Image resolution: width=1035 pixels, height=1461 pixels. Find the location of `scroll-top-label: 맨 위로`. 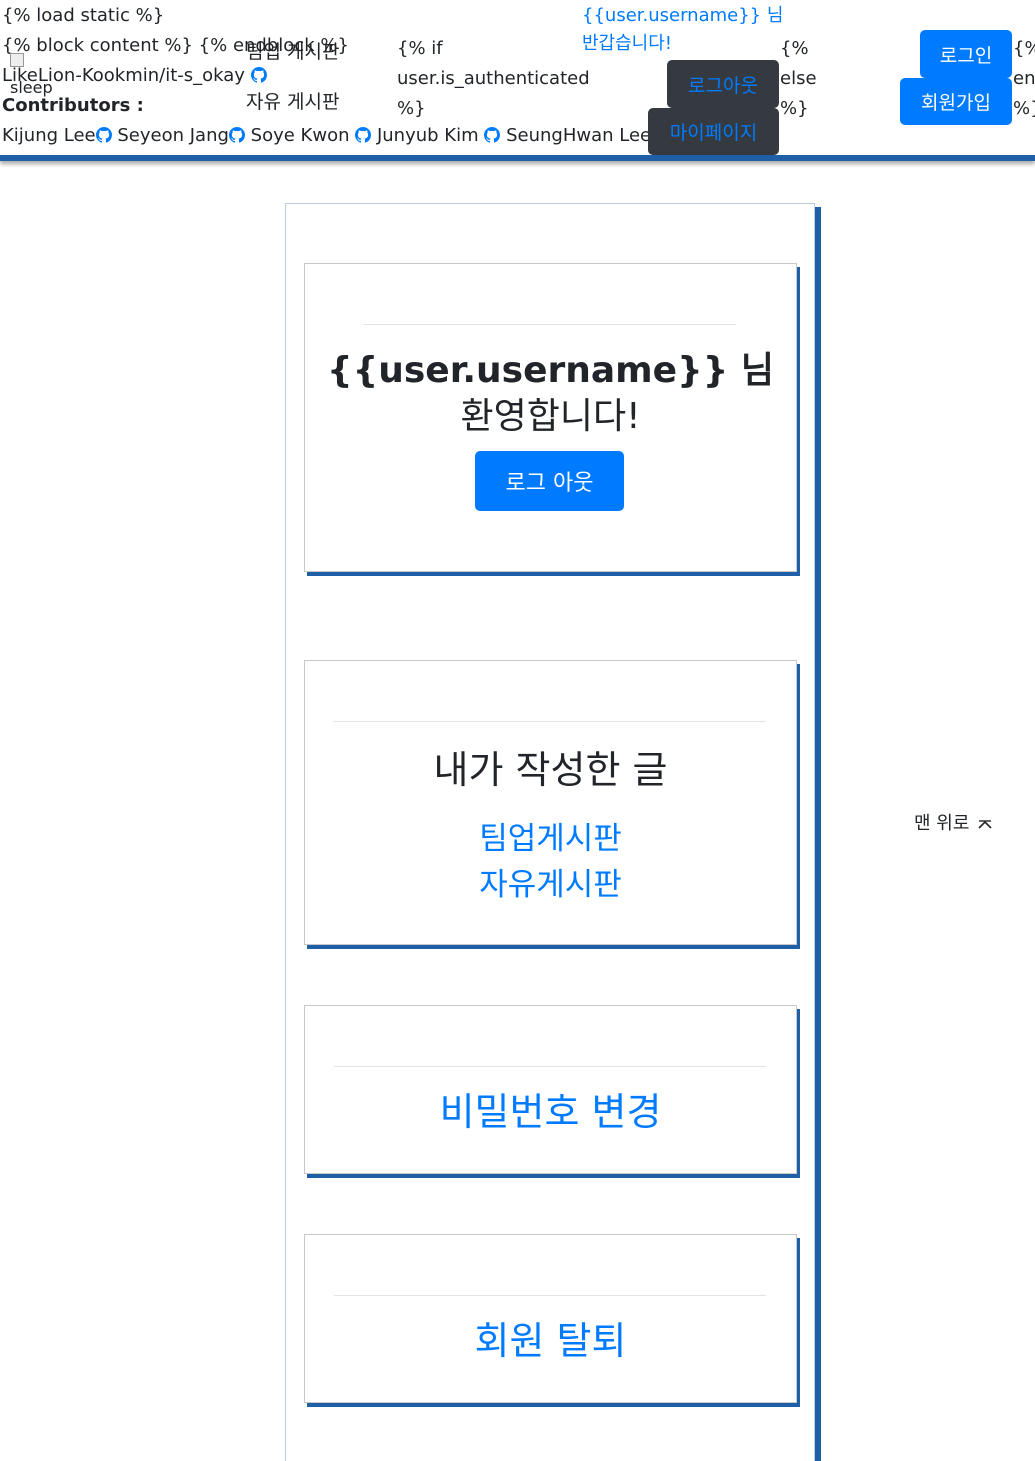

scroll-top-label: 맨 위로 is located at coordinates (942, 823).